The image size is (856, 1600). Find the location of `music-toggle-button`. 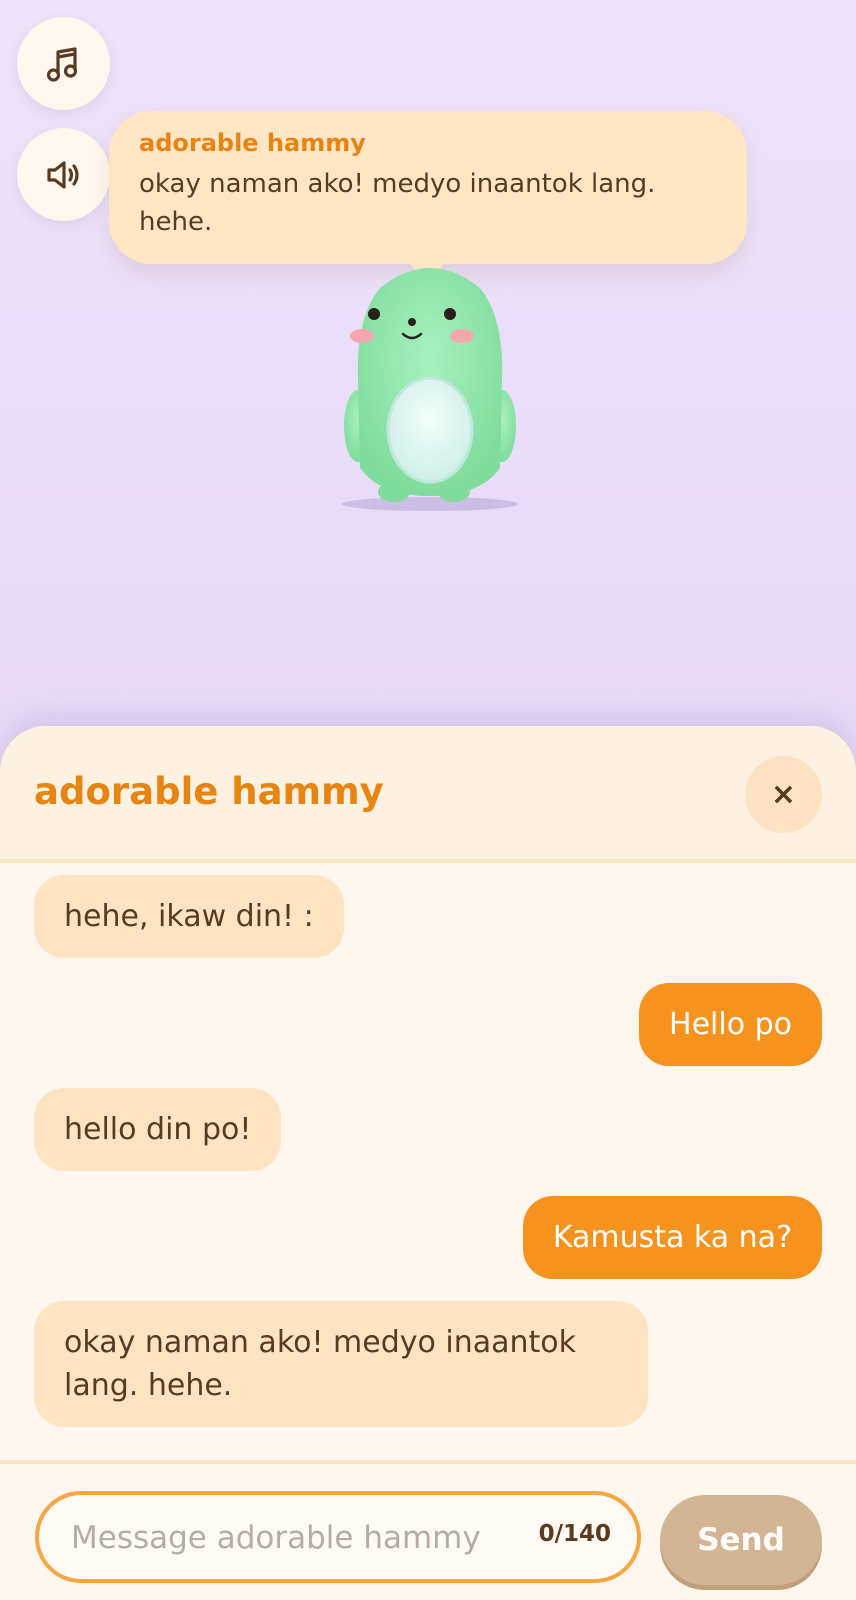

music-toggle-button is located at coordinates (63, 63).